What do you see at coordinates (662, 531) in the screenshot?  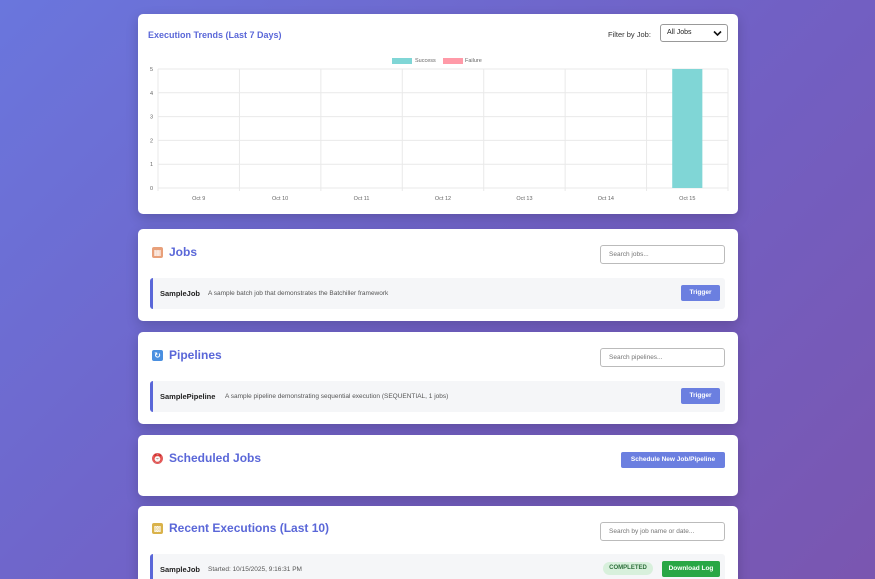 I see `search-executions-input` at bounding box center [662, 531].